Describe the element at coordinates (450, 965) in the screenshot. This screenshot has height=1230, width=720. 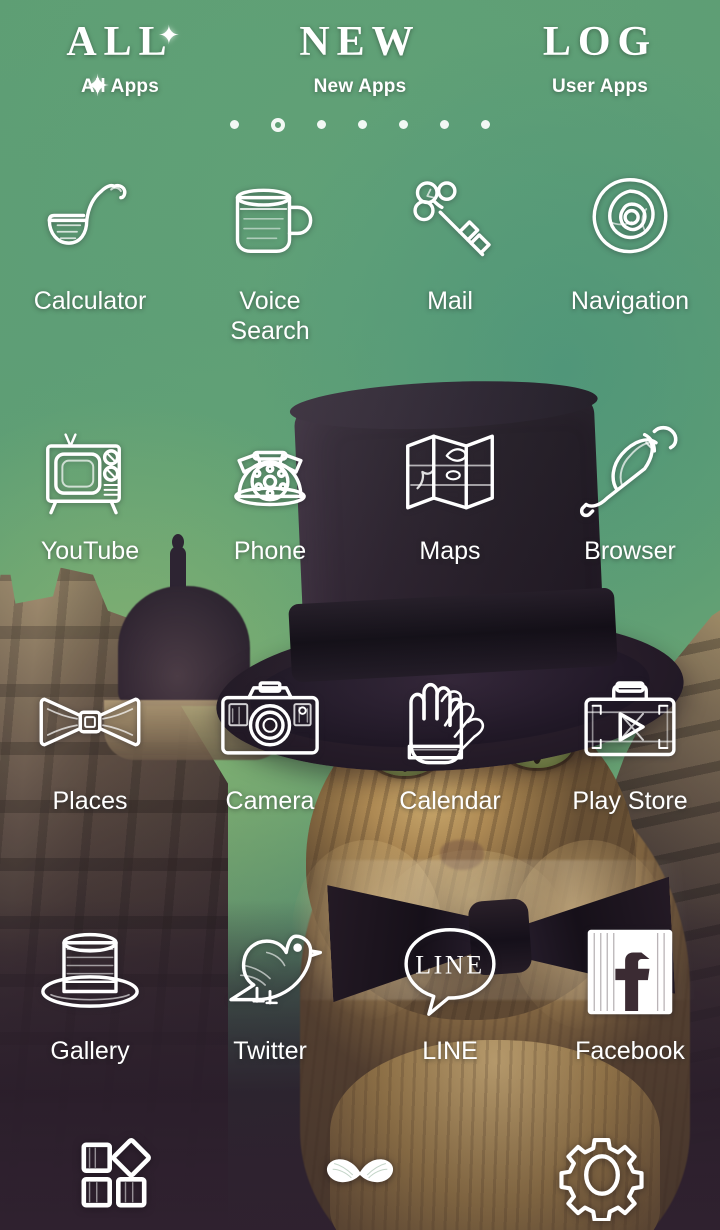
I see `svg-text: LINE` at that location.